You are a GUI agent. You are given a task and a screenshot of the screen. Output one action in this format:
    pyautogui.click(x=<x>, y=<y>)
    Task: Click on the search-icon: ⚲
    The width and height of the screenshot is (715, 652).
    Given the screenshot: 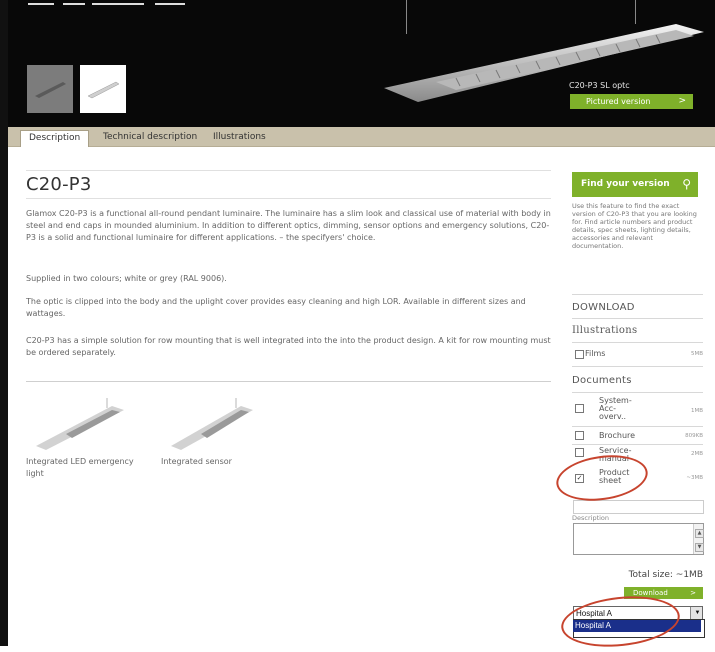 What is the action you would take?
    pyautogui.click(x=686, y=184)
    